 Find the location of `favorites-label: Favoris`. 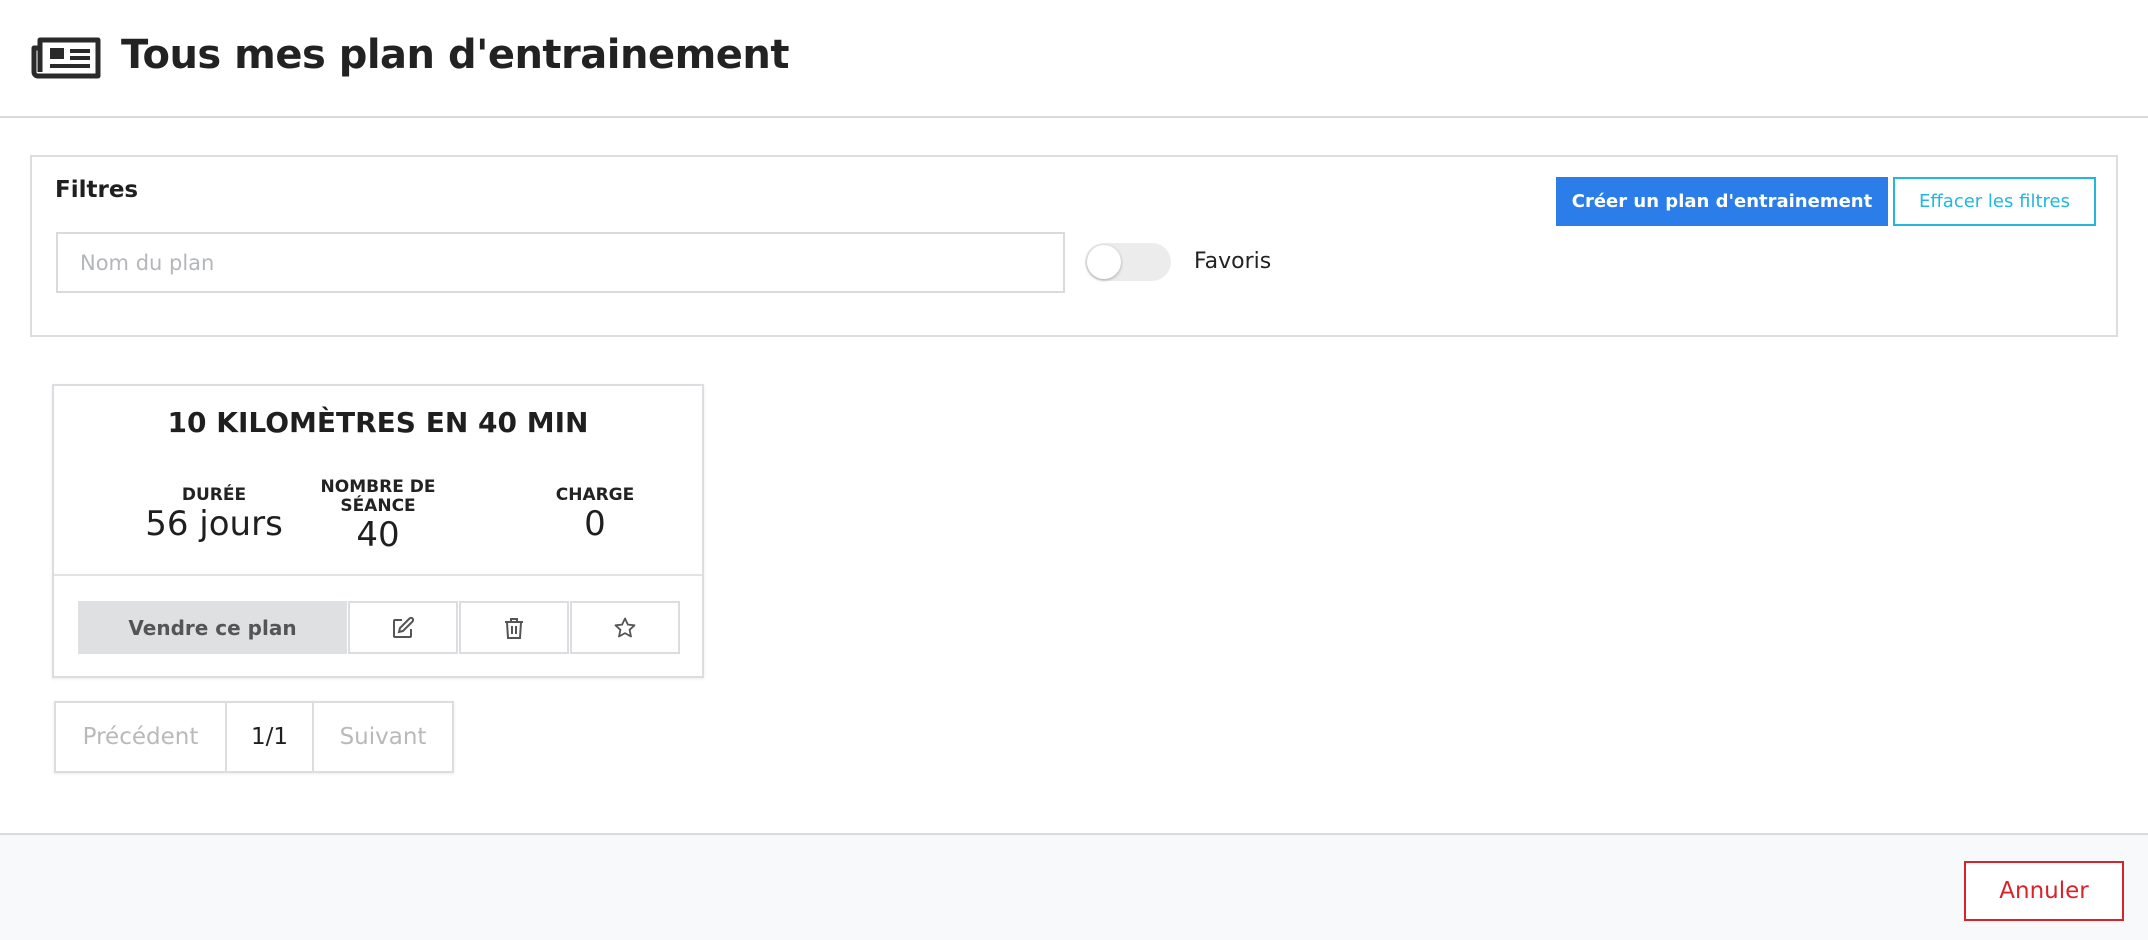

favorites-label: Favoris is located at coordinates (1233, 261).